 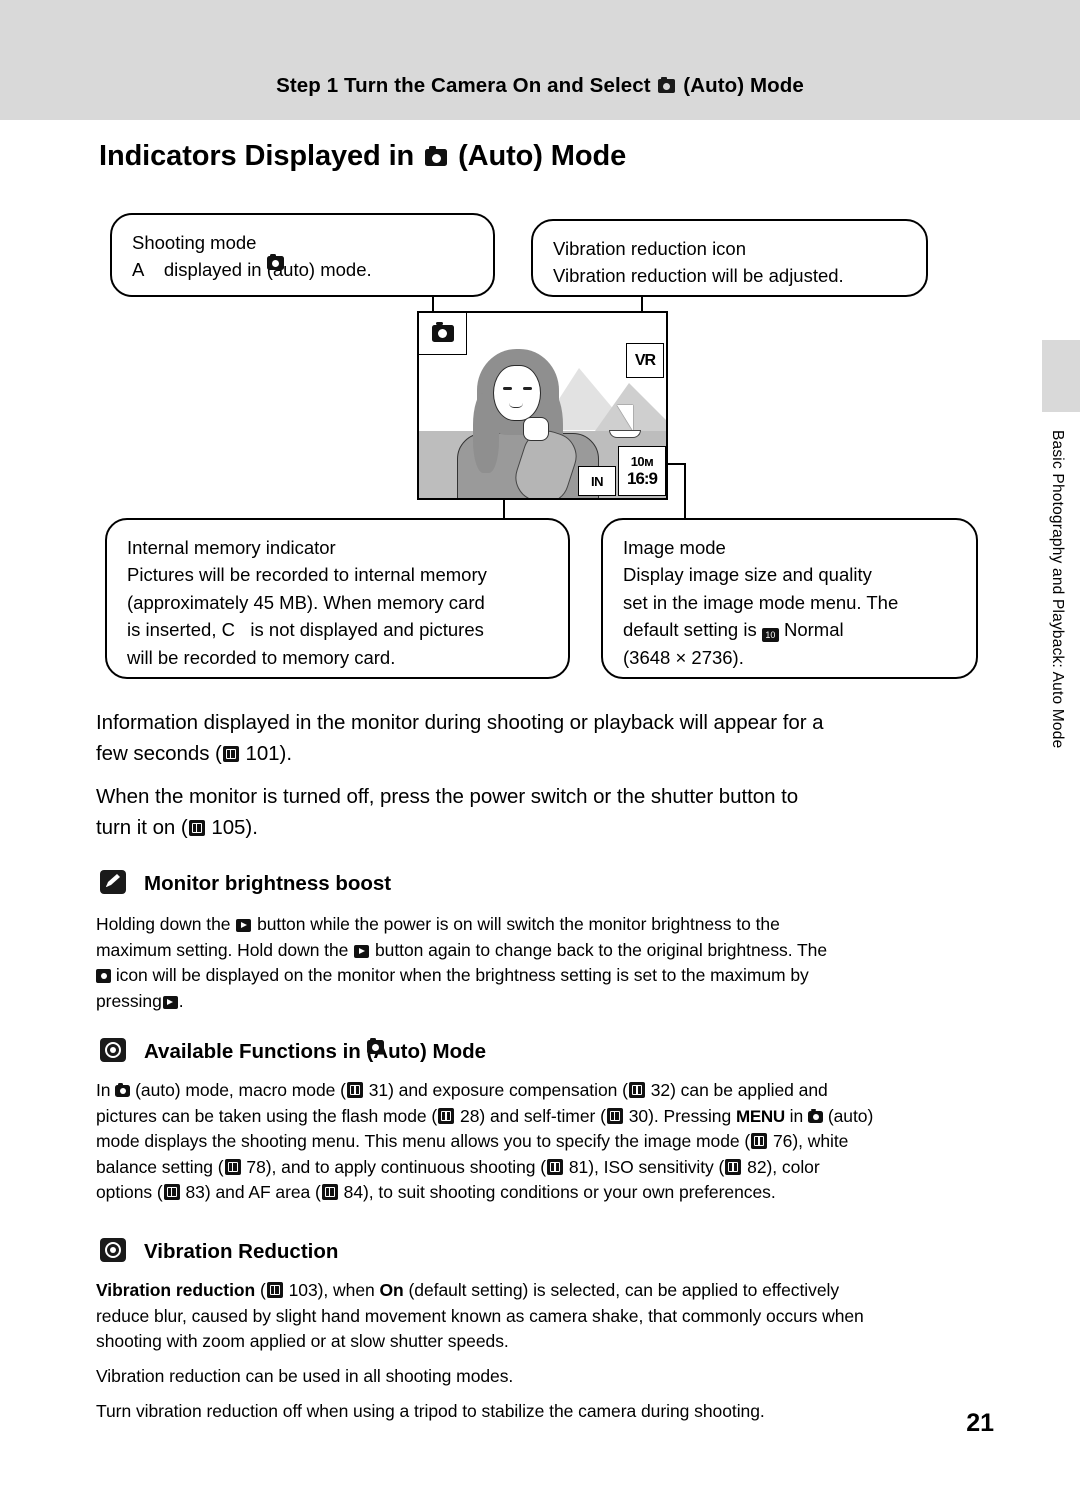 I want to click on callout-internal-memory-line1: Internal memory indicator, so click(x=231, y=547).